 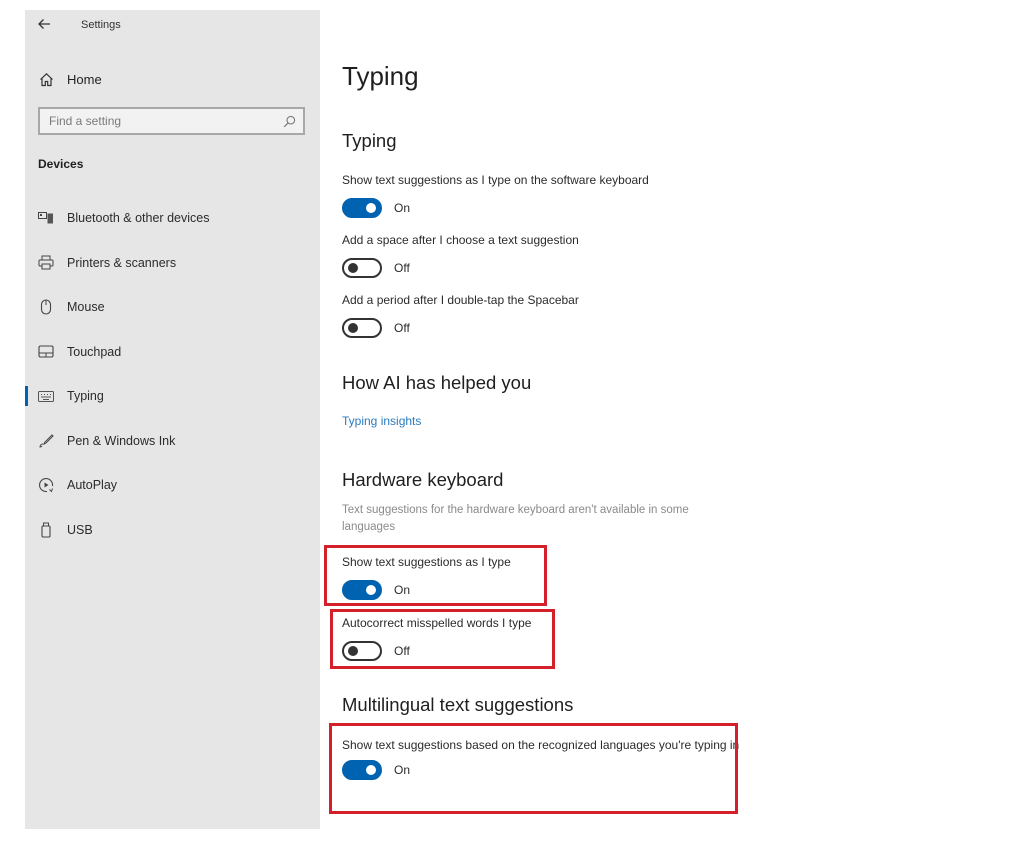 I want to click on bluetooth-devices-icon, so click(x=46, y=218).